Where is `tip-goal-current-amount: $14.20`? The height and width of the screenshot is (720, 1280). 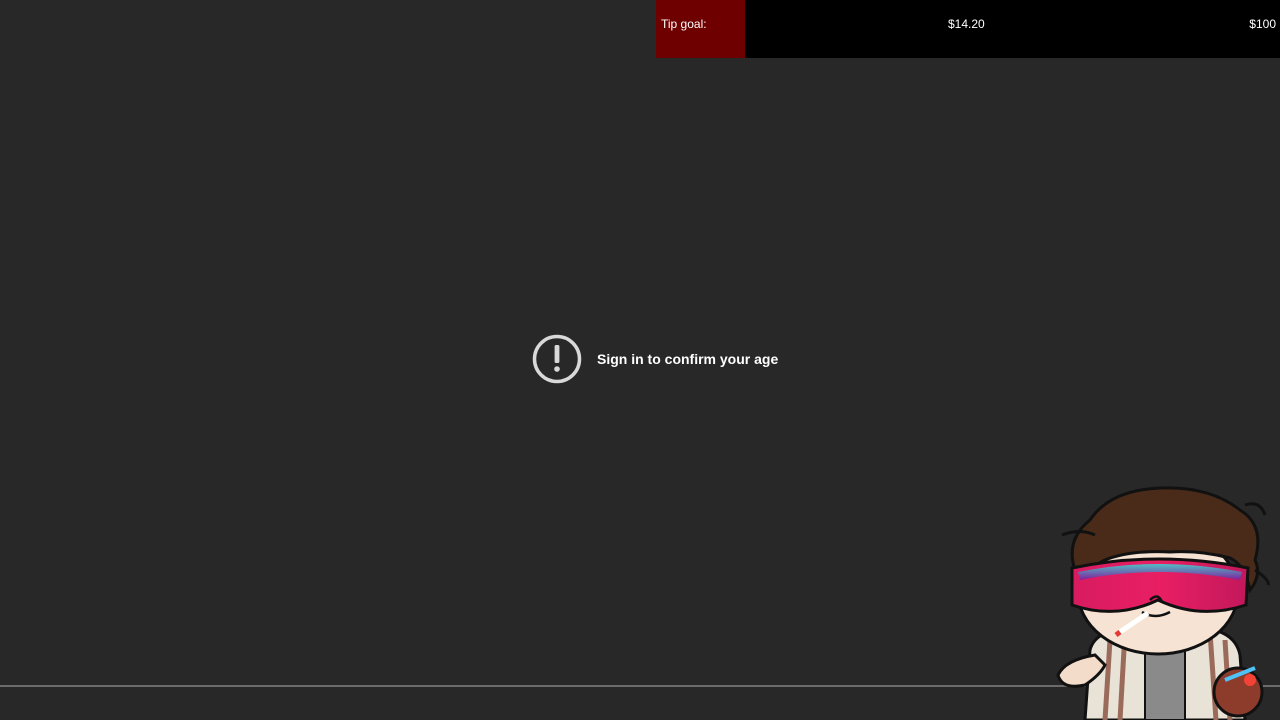 tip-goal-current-amount: $14.20 is located at coordinates (966, 24).